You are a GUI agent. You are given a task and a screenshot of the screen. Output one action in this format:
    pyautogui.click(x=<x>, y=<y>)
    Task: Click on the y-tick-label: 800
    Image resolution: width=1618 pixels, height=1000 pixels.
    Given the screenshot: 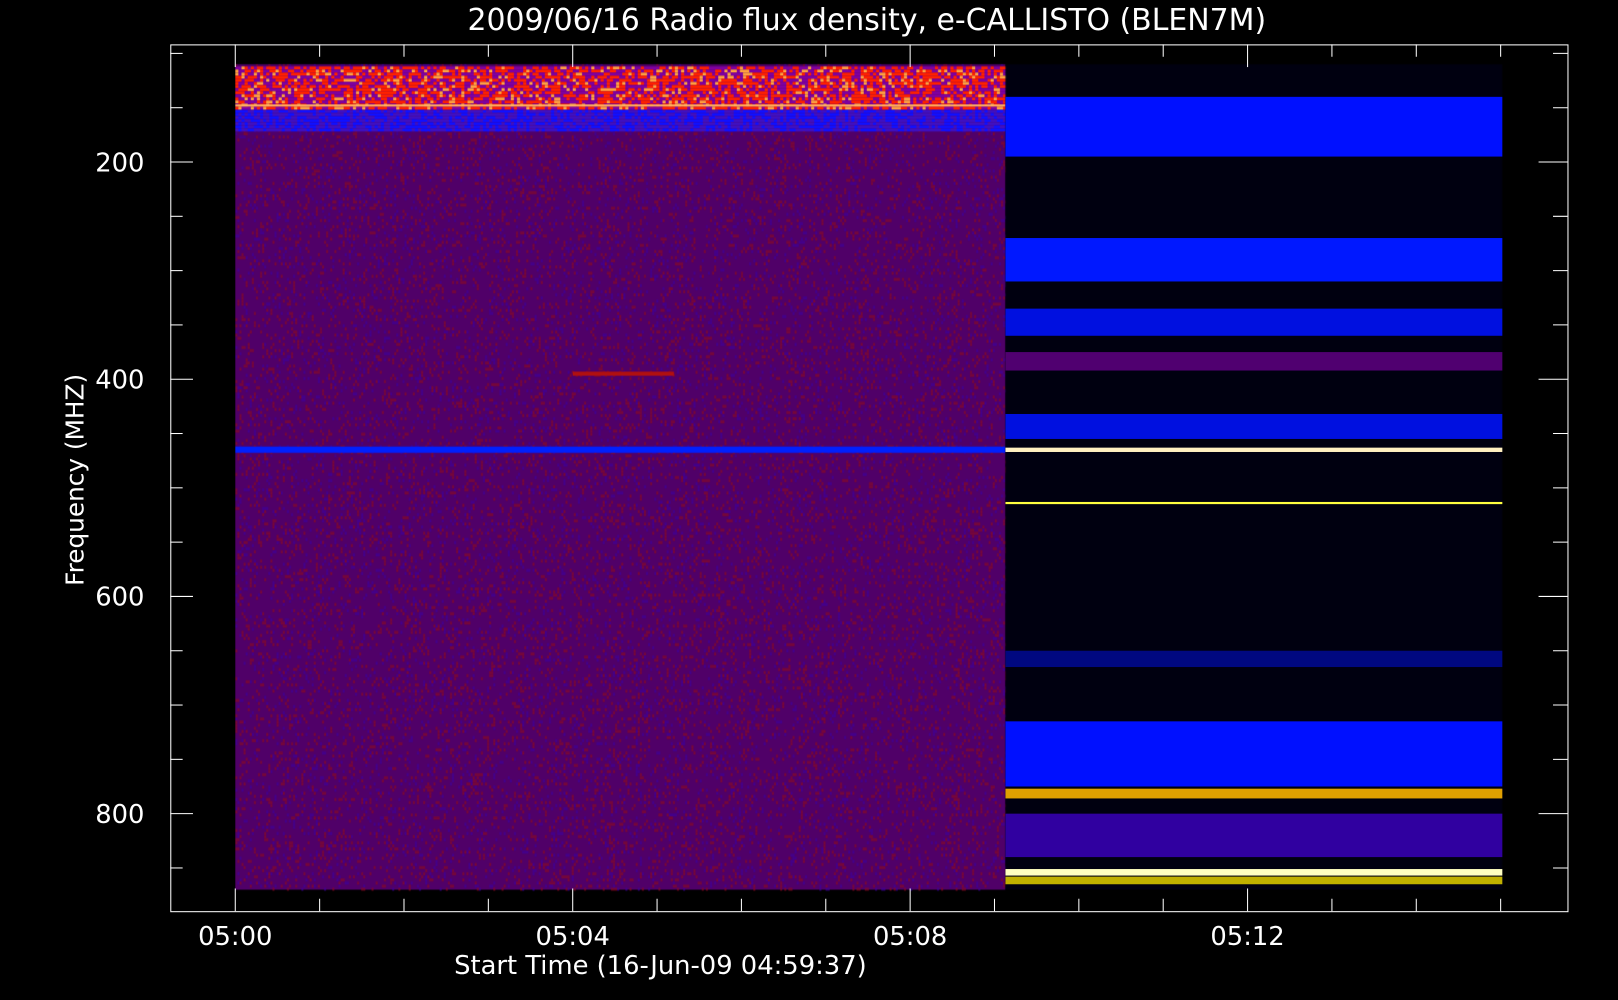 What is the action you would take?
    pyautogui.click(x=119, y=815)
    